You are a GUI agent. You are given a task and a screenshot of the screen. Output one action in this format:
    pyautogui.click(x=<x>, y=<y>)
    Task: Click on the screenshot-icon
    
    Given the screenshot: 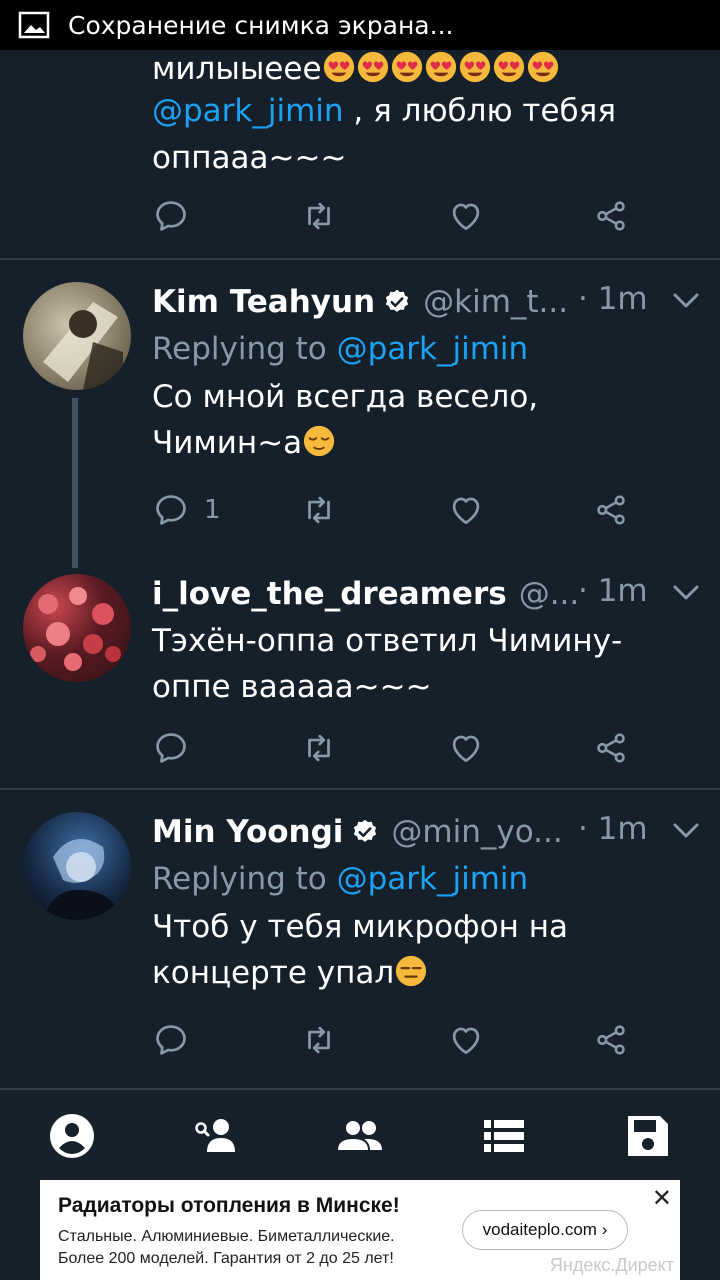 What is the action you would take?
    pyautogui.click(x=34, y=25)
    